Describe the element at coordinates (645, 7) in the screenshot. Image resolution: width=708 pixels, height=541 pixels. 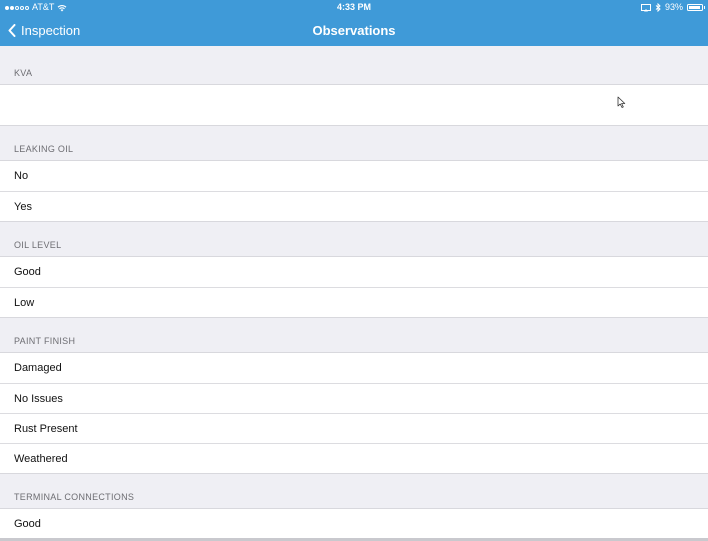
I see `screen-mirroring-icon` at that location.